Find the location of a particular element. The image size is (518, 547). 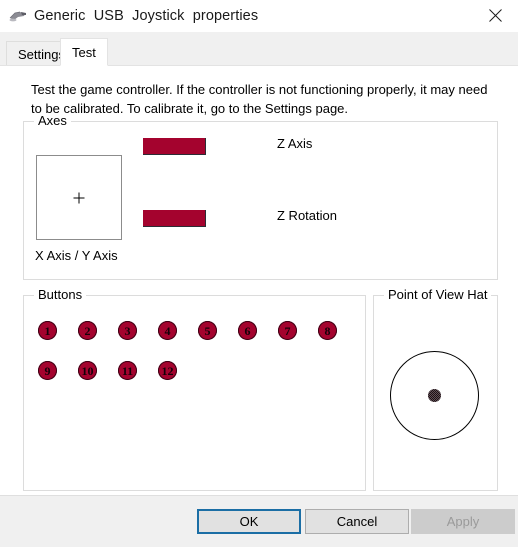

ok-button: OK is located at coordinates (249, 521).